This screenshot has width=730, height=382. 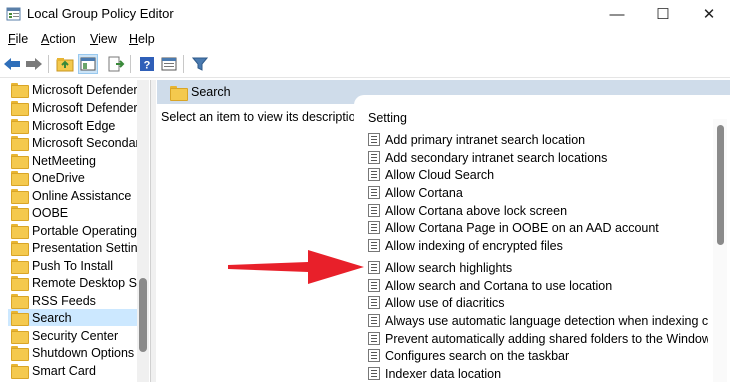 What do you see at coordinates (663, 14) in the screenshot?
I see `maximize-button: ☐` at bounding box center [663, 14].